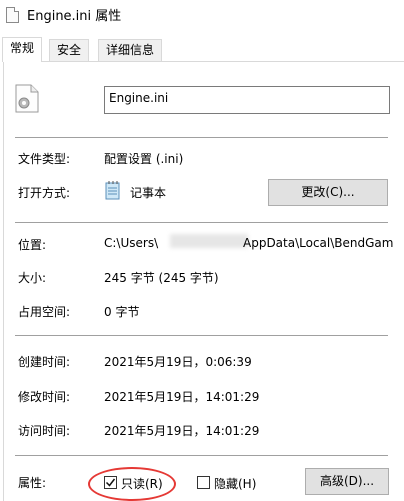 The image size is (404, 501). What do you see at coordinates (32, 245) in the screenshot?
I see `location-label: 位置:` at bounding box center [32, 245].